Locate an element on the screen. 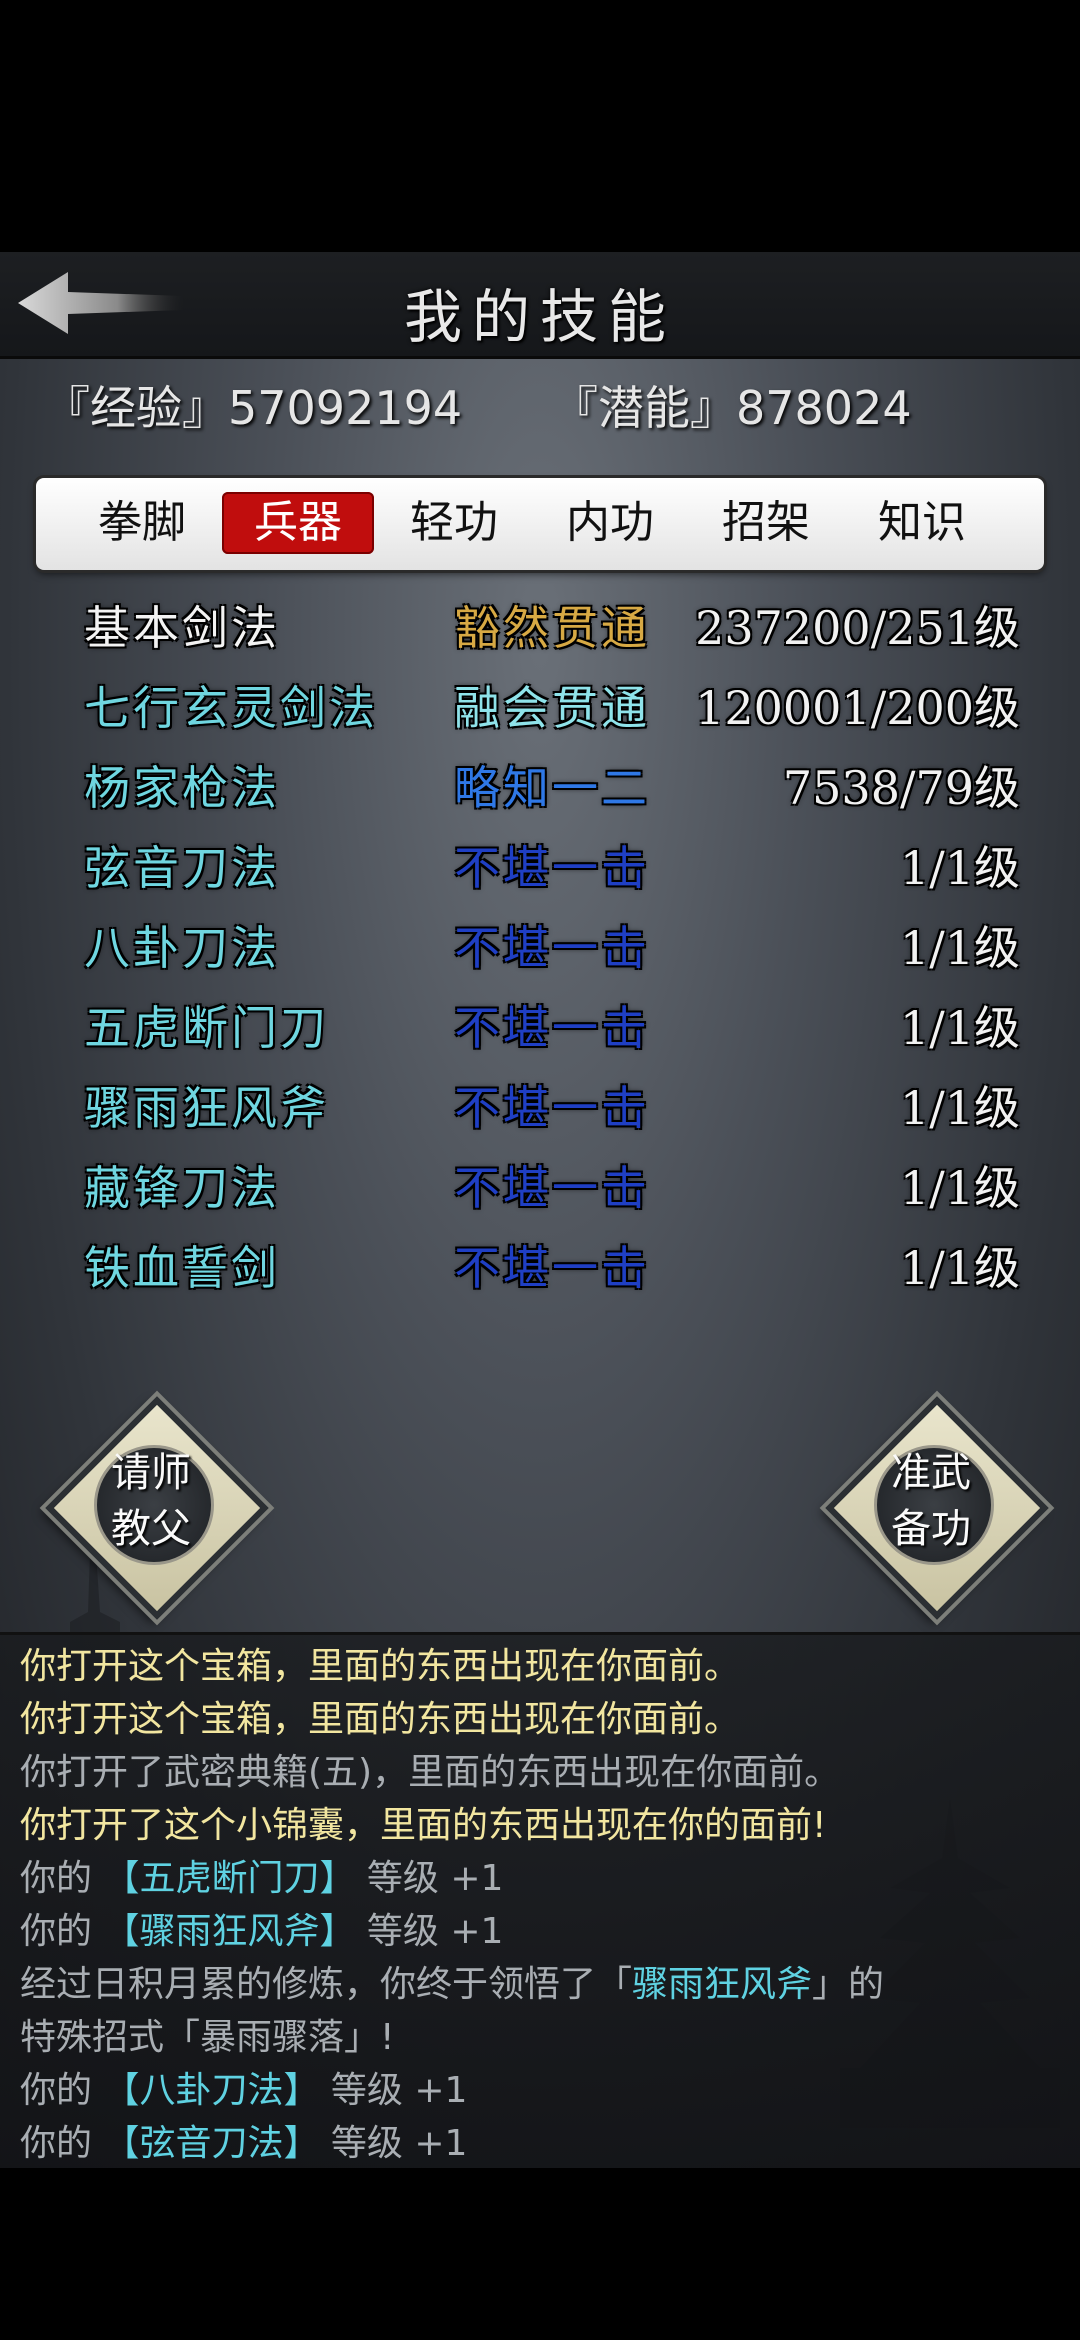 The image size is (1080, 2340). log-line: 你的 【五虎断门刀】 等级 +1 is located at coordinates (261, 1879).